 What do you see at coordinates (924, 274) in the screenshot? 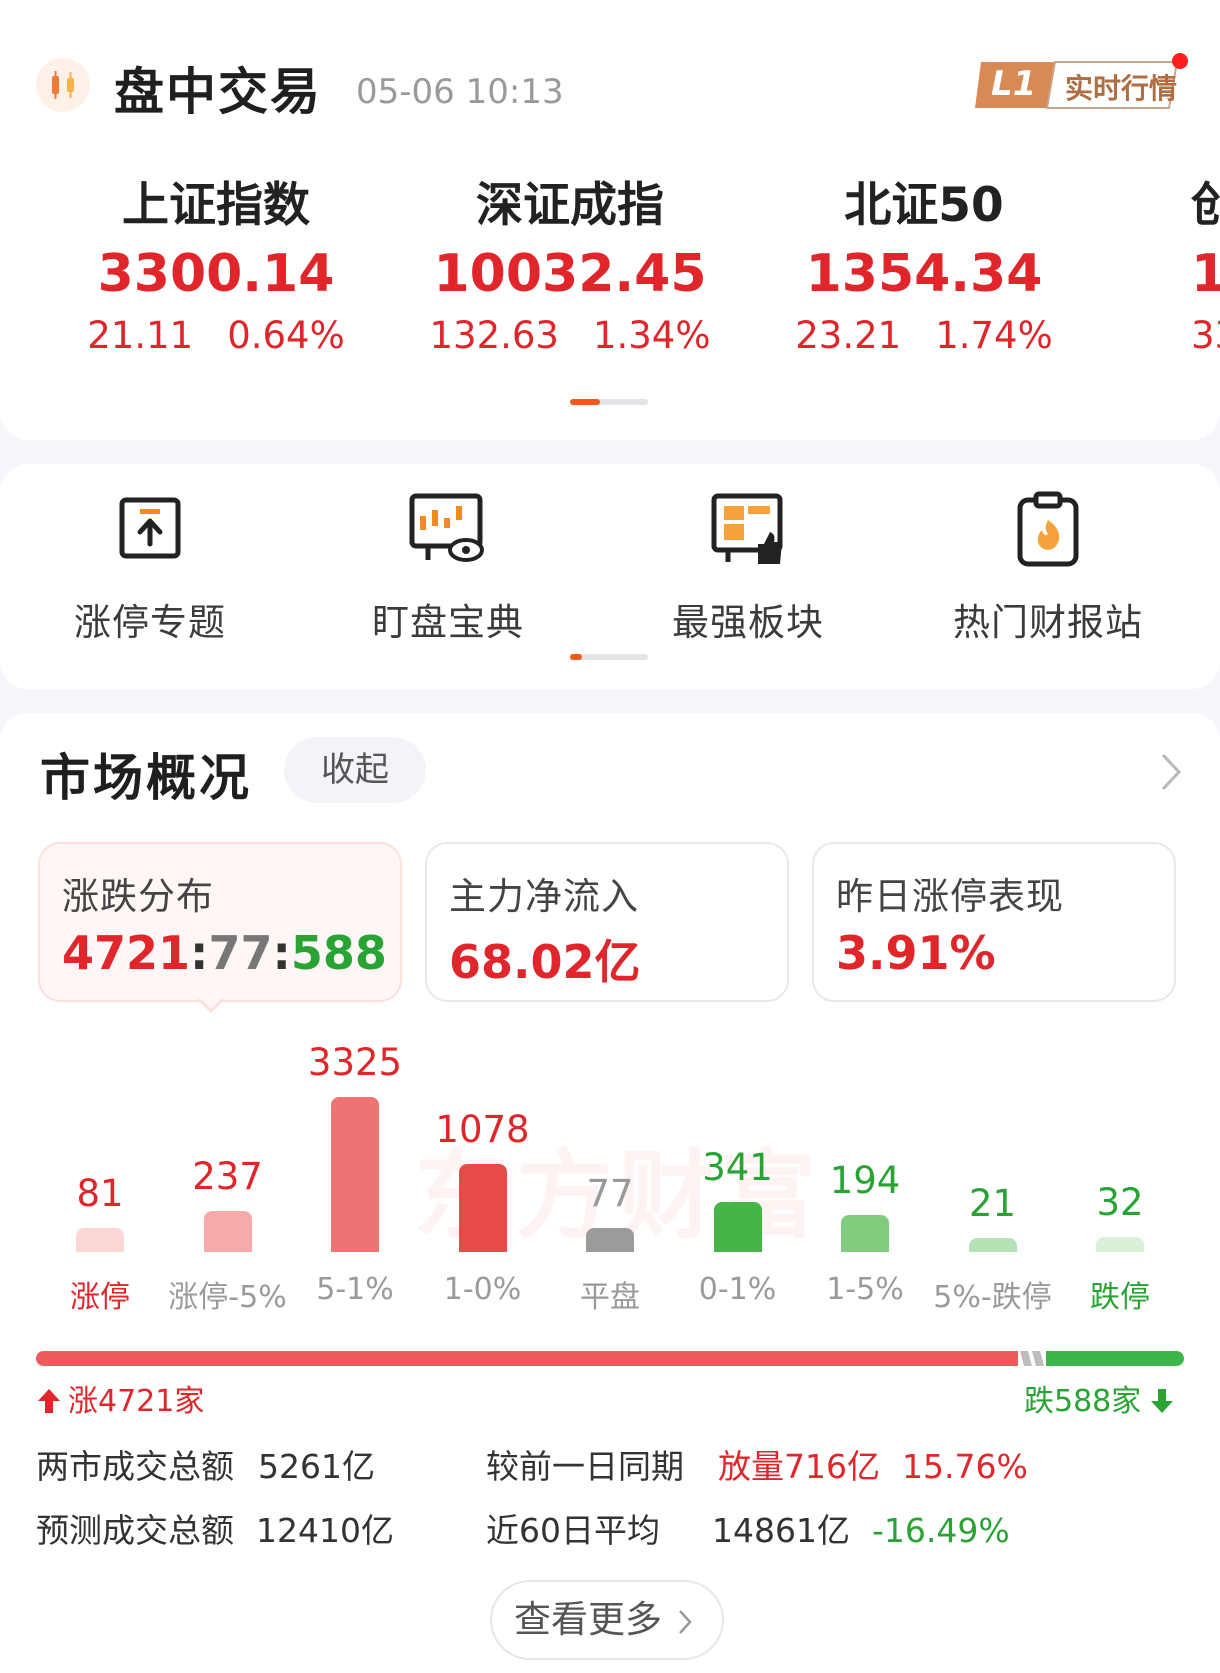
I see `index-value: 1354.34` at bounding box center [924, 274].